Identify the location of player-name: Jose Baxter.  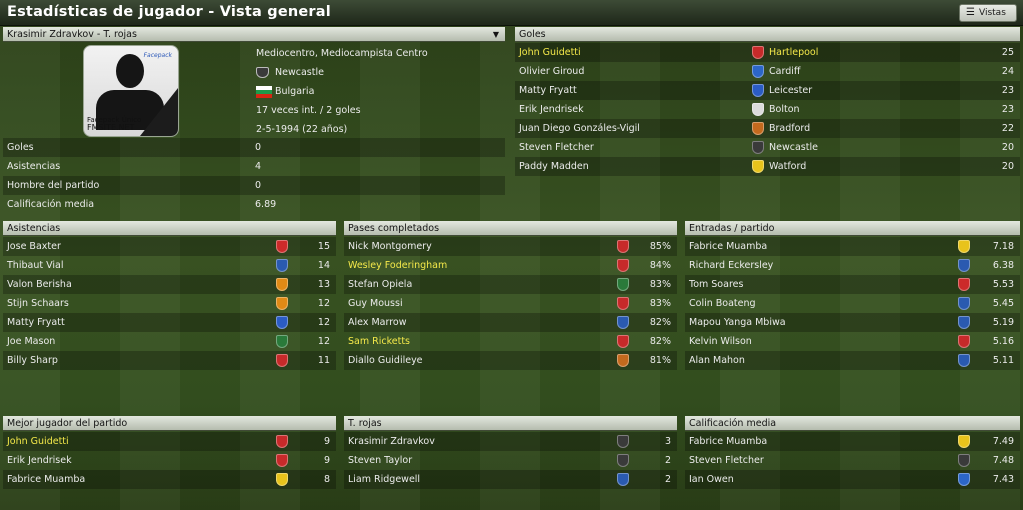
(34, 246).